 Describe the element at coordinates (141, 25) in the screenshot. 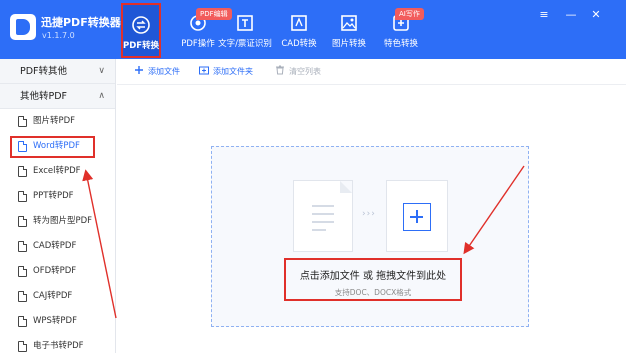

I see `convert-icon` at that location.